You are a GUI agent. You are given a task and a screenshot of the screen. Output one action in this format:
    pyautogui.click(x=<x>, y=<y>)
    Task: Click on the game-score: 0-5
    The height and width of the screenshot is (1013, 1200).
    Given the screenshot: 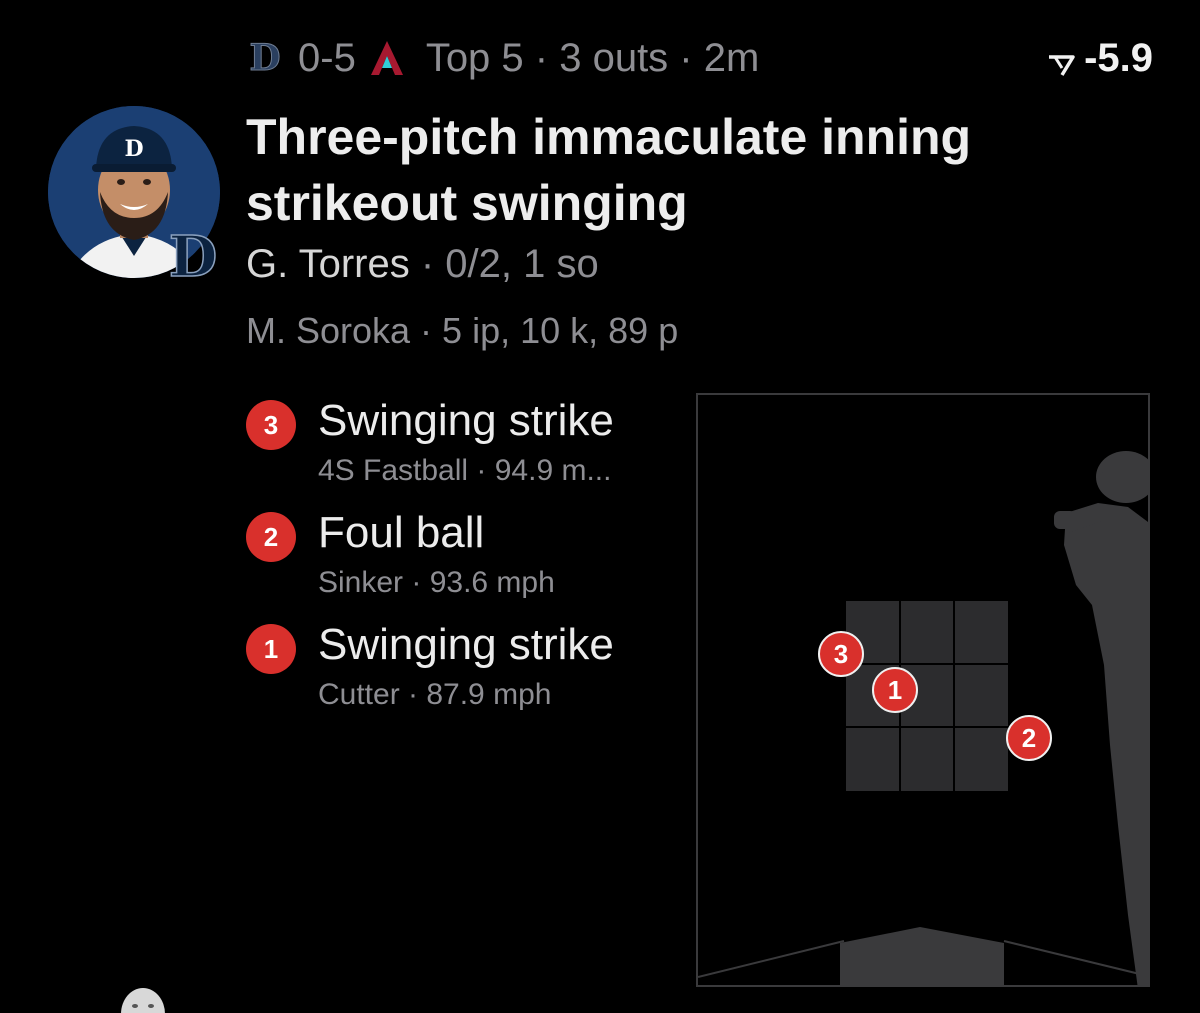 What is the action you would take?
    pyautogui.click(x=327, y=57)
    